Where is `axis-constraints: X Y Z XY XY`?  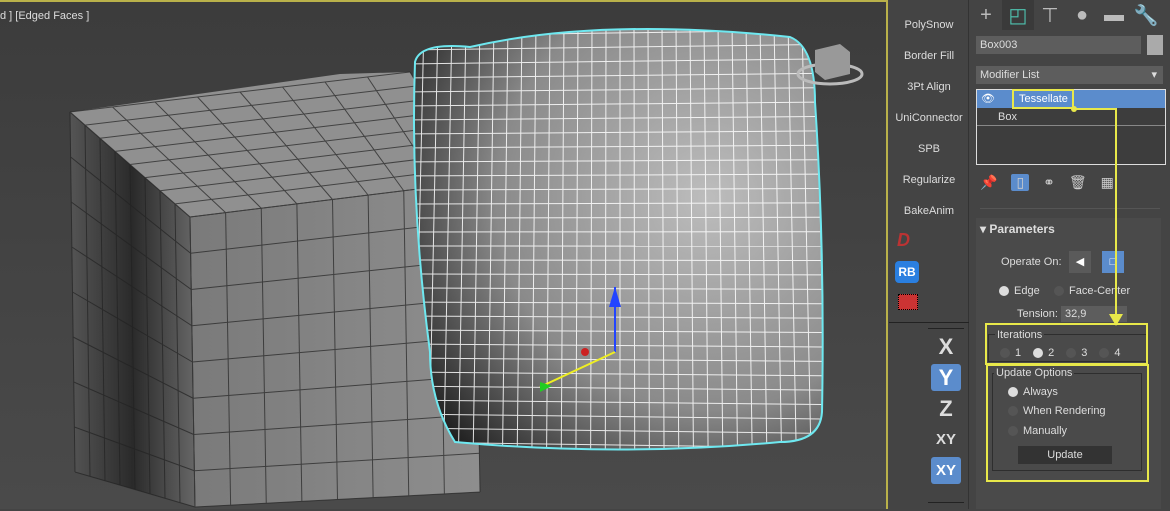 axis-constraints: X Y Z XY XY is located at coordinates (946, 415).